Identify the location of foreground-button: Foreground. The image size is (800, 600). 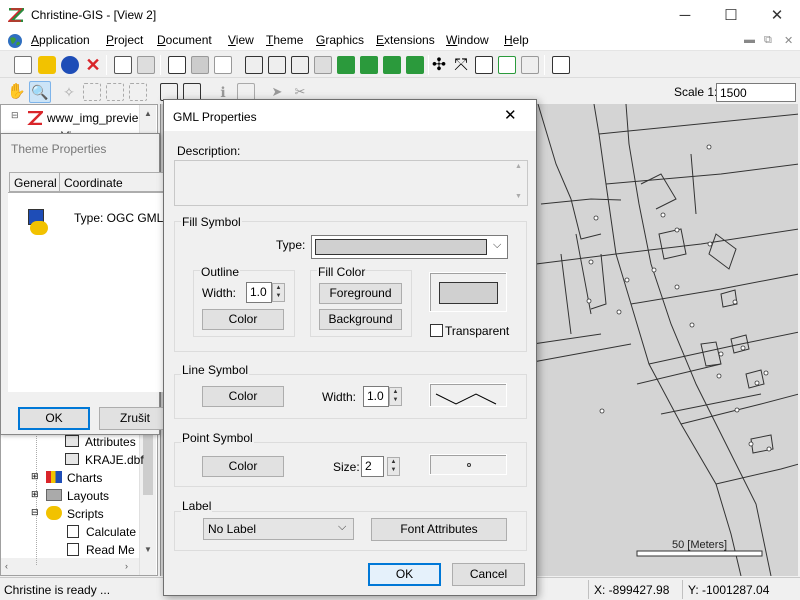
(360, 293).